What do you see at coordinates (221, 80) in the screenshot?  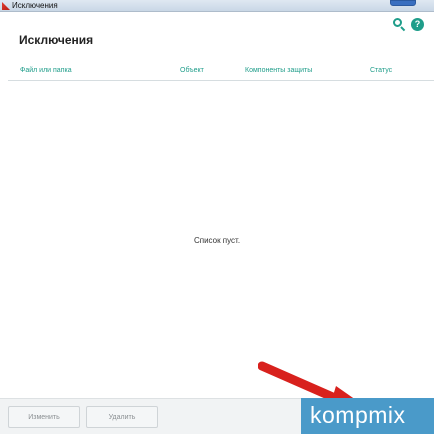 I see `header-divider` at bounding box center [221, 80].